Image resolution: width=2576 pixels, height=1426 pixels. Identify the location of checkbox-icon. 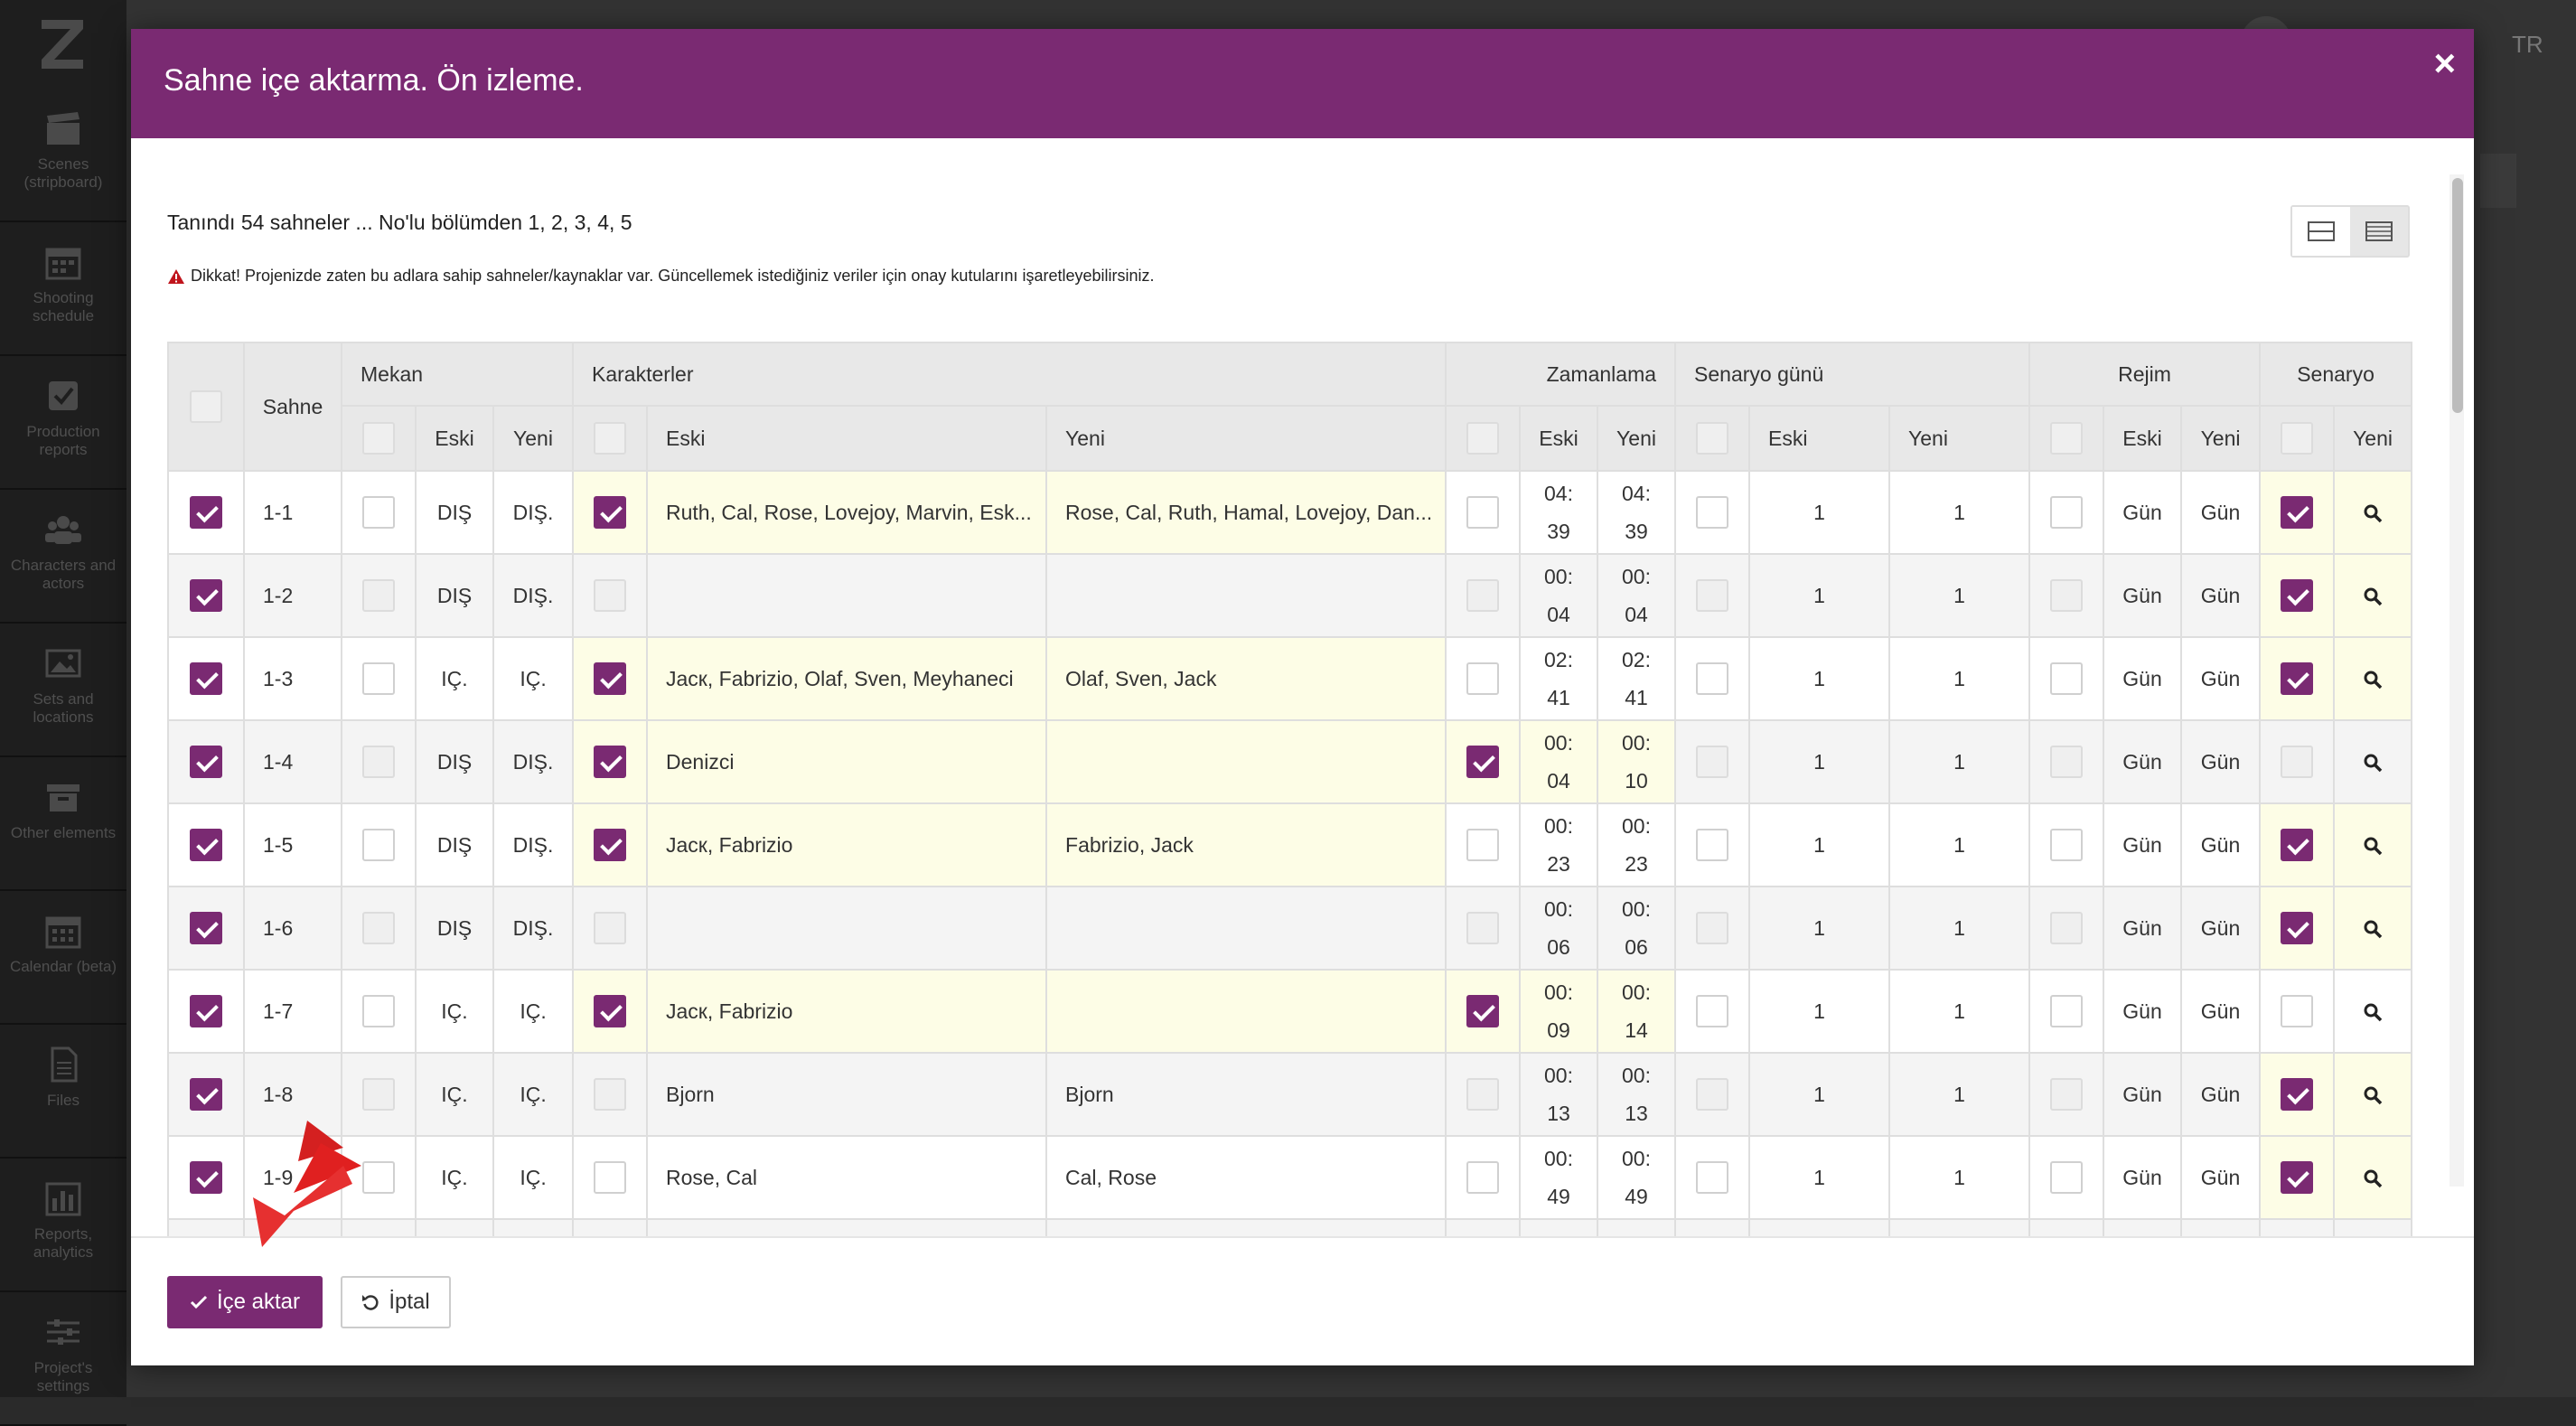
(63, 396).